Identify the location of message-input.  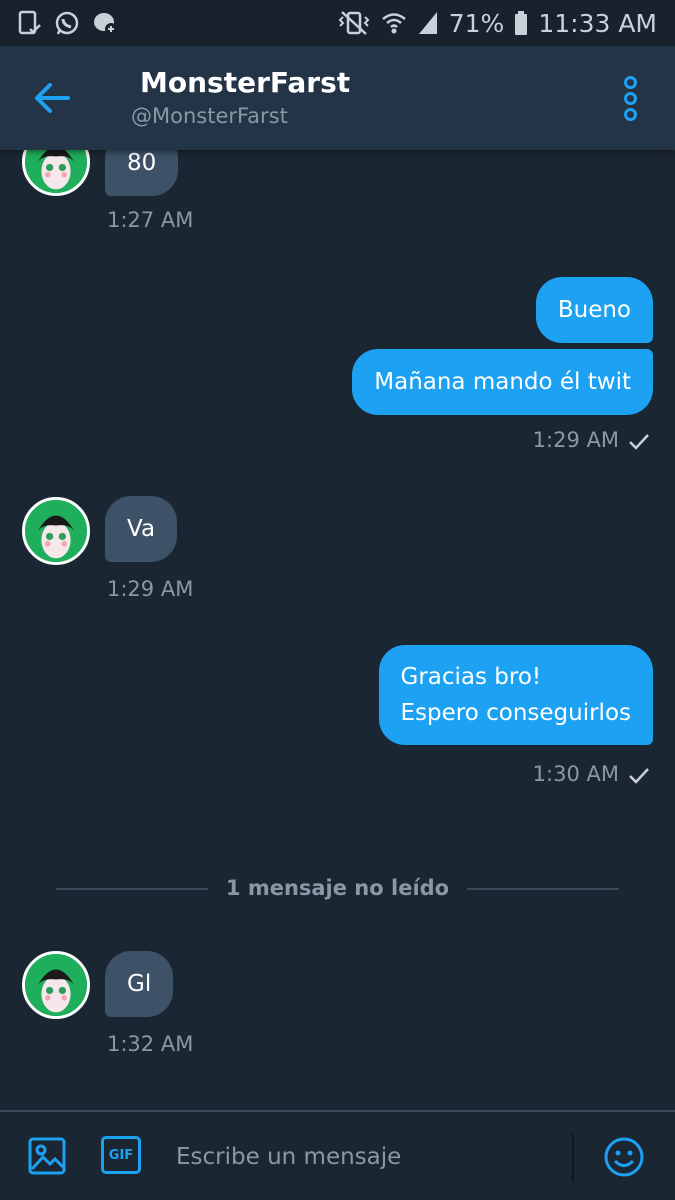
(366, 1157).